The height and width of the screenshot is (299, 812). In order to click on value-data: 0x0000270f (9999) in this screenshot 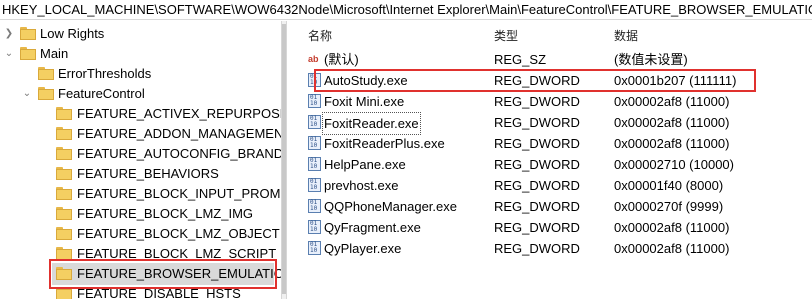, I will do `click(669, 206)`.